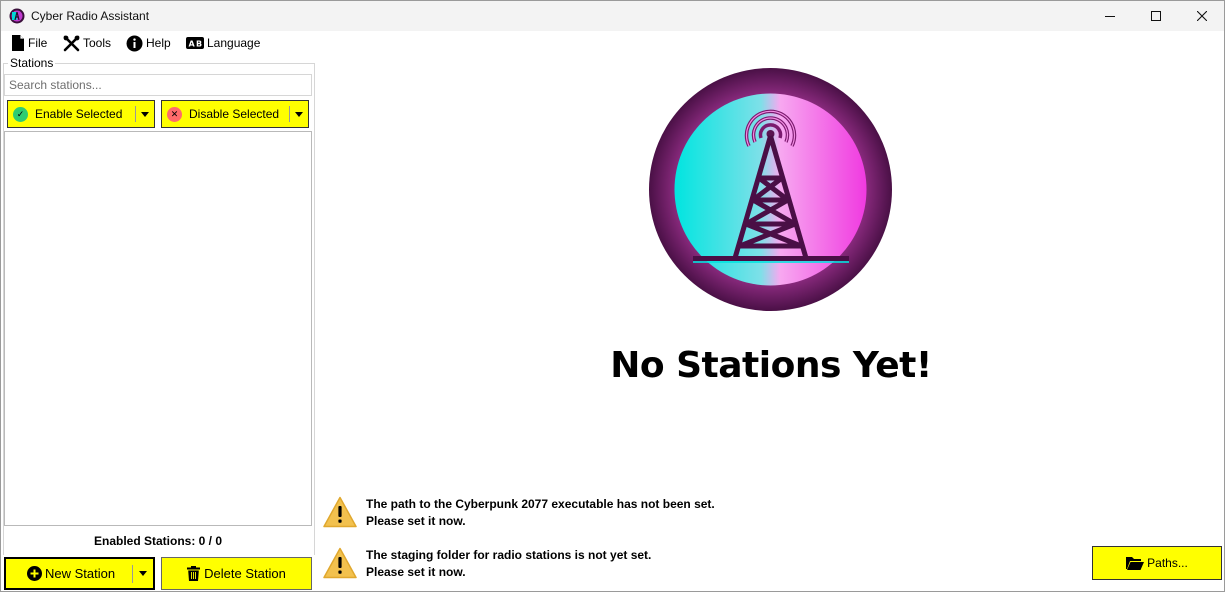  I want to click on new-station-label: New Station, so click(80, 573).